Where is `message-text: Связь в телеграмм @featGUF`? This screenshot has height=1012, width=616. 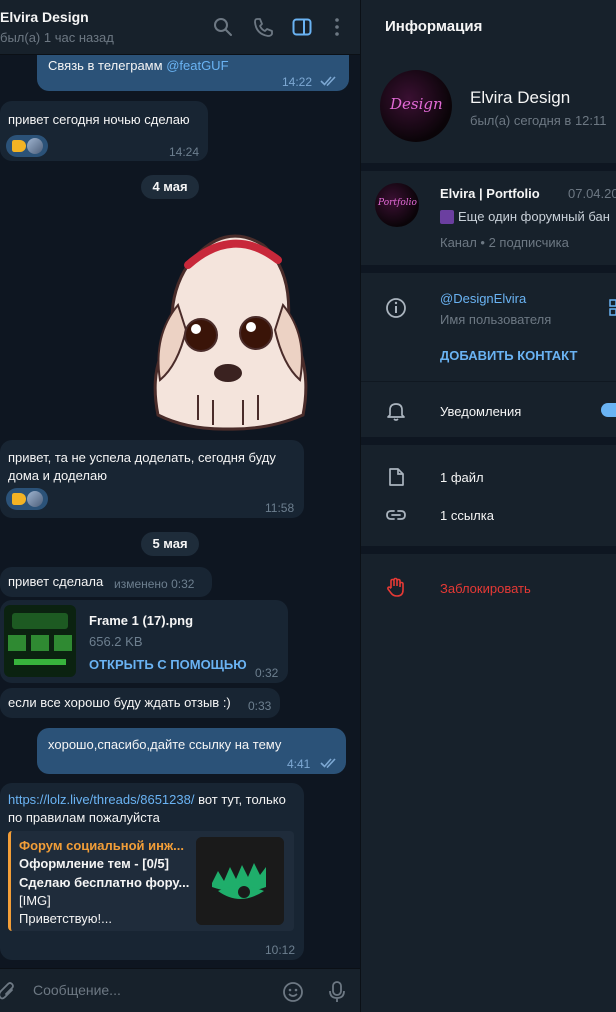 message-text: Связь в телеграмм @featGUF is located at coordinates (138, 66).